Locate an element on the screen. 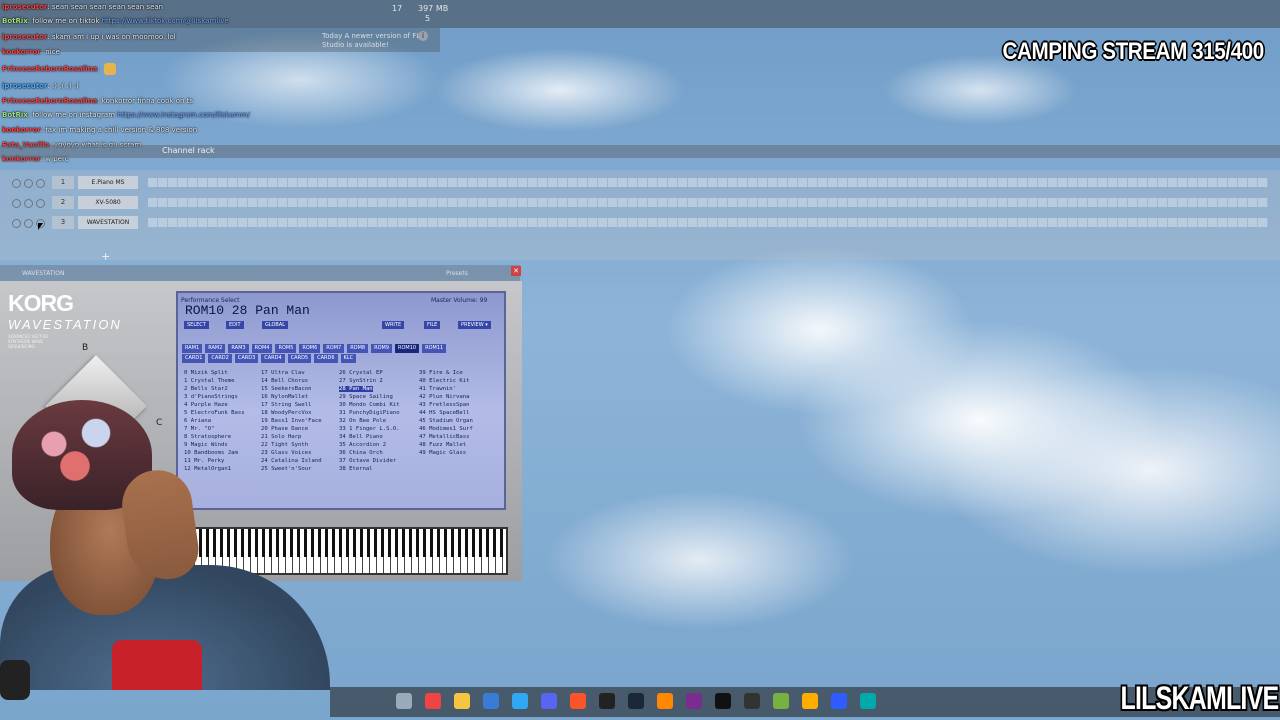  write-button: WRITE is located at coordinates (393, 325).